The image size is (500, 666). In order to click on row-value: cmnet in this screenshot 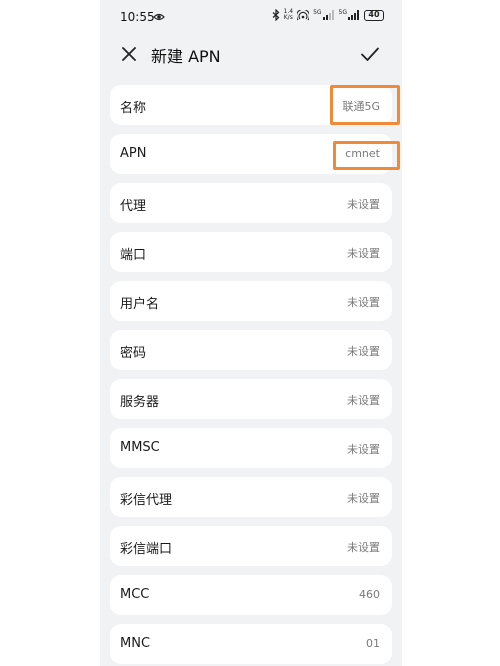, I will do `click(362, 153)`.